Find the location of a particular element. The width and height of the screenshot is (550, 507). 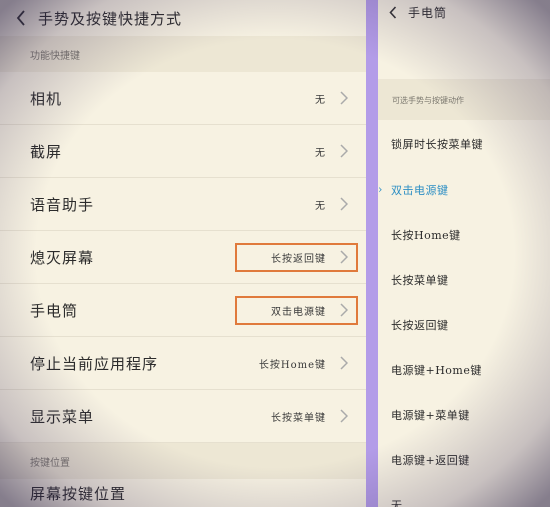

row-screen-off: 熄灭屏幕 长按返回键 is located at coordinates (183, 257).